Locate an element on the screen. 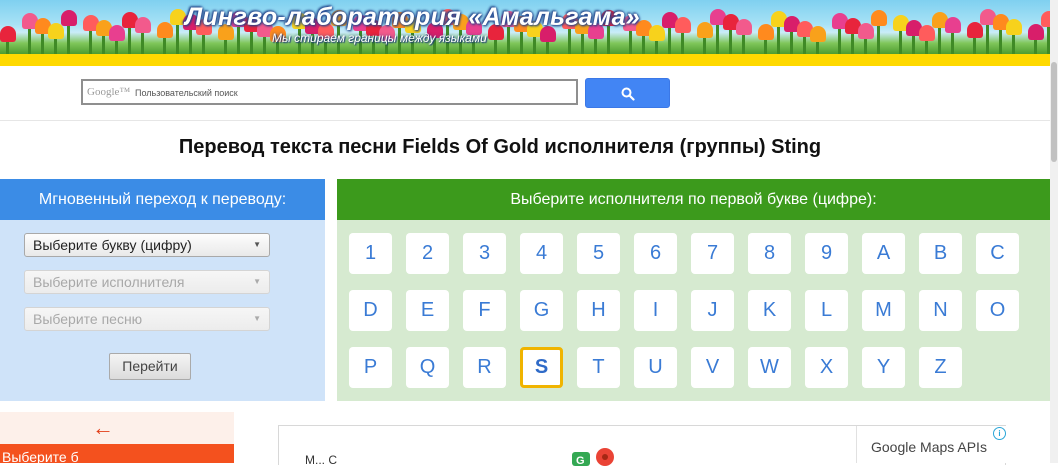 The image size is (1058, 467). search-button is located at coordinates (627, 93).